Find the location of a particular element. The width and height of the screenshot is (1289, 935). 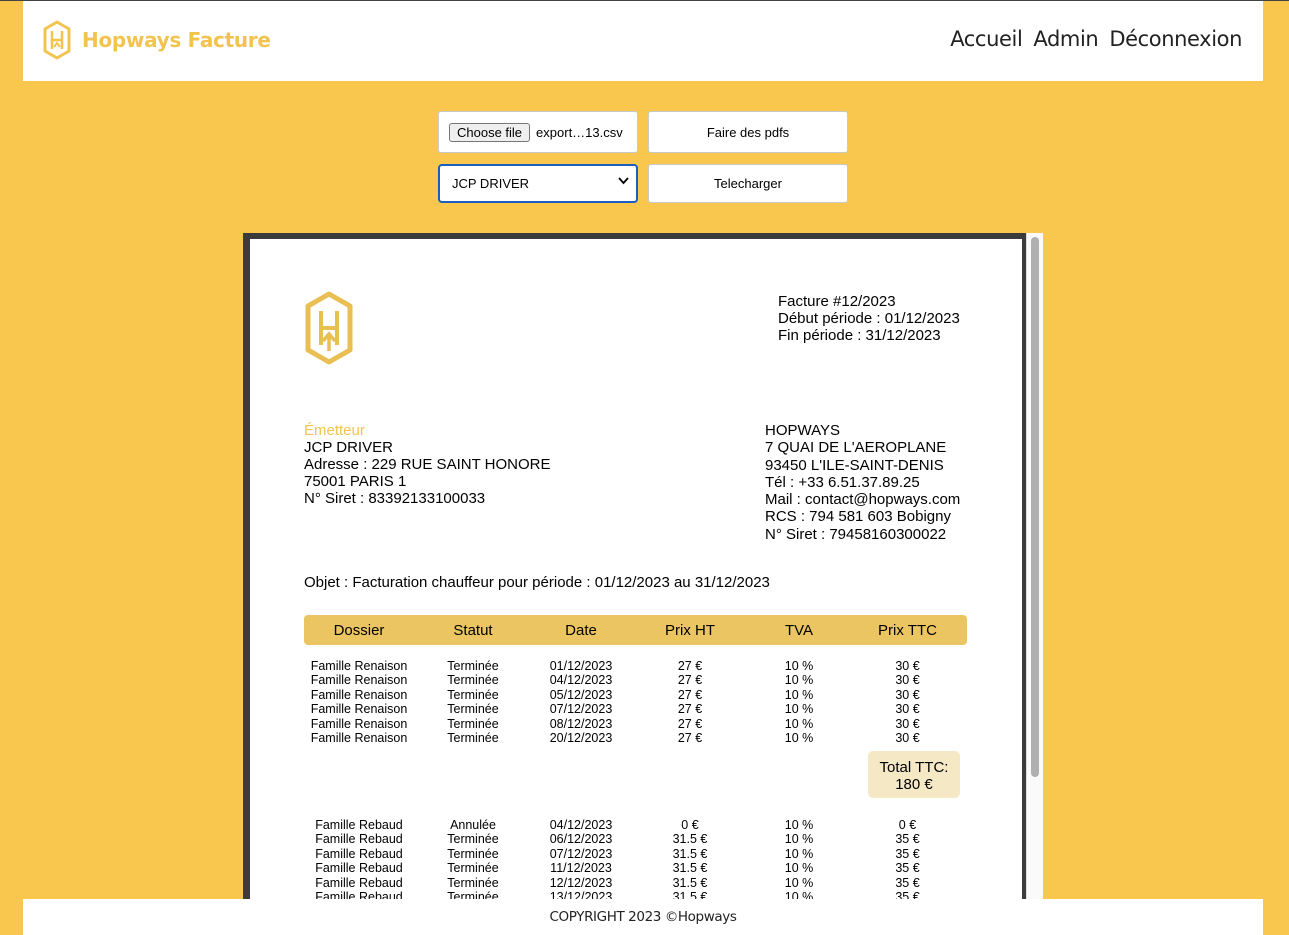

cell-date: 05/12/2023 is located at coordinates (581, 694).